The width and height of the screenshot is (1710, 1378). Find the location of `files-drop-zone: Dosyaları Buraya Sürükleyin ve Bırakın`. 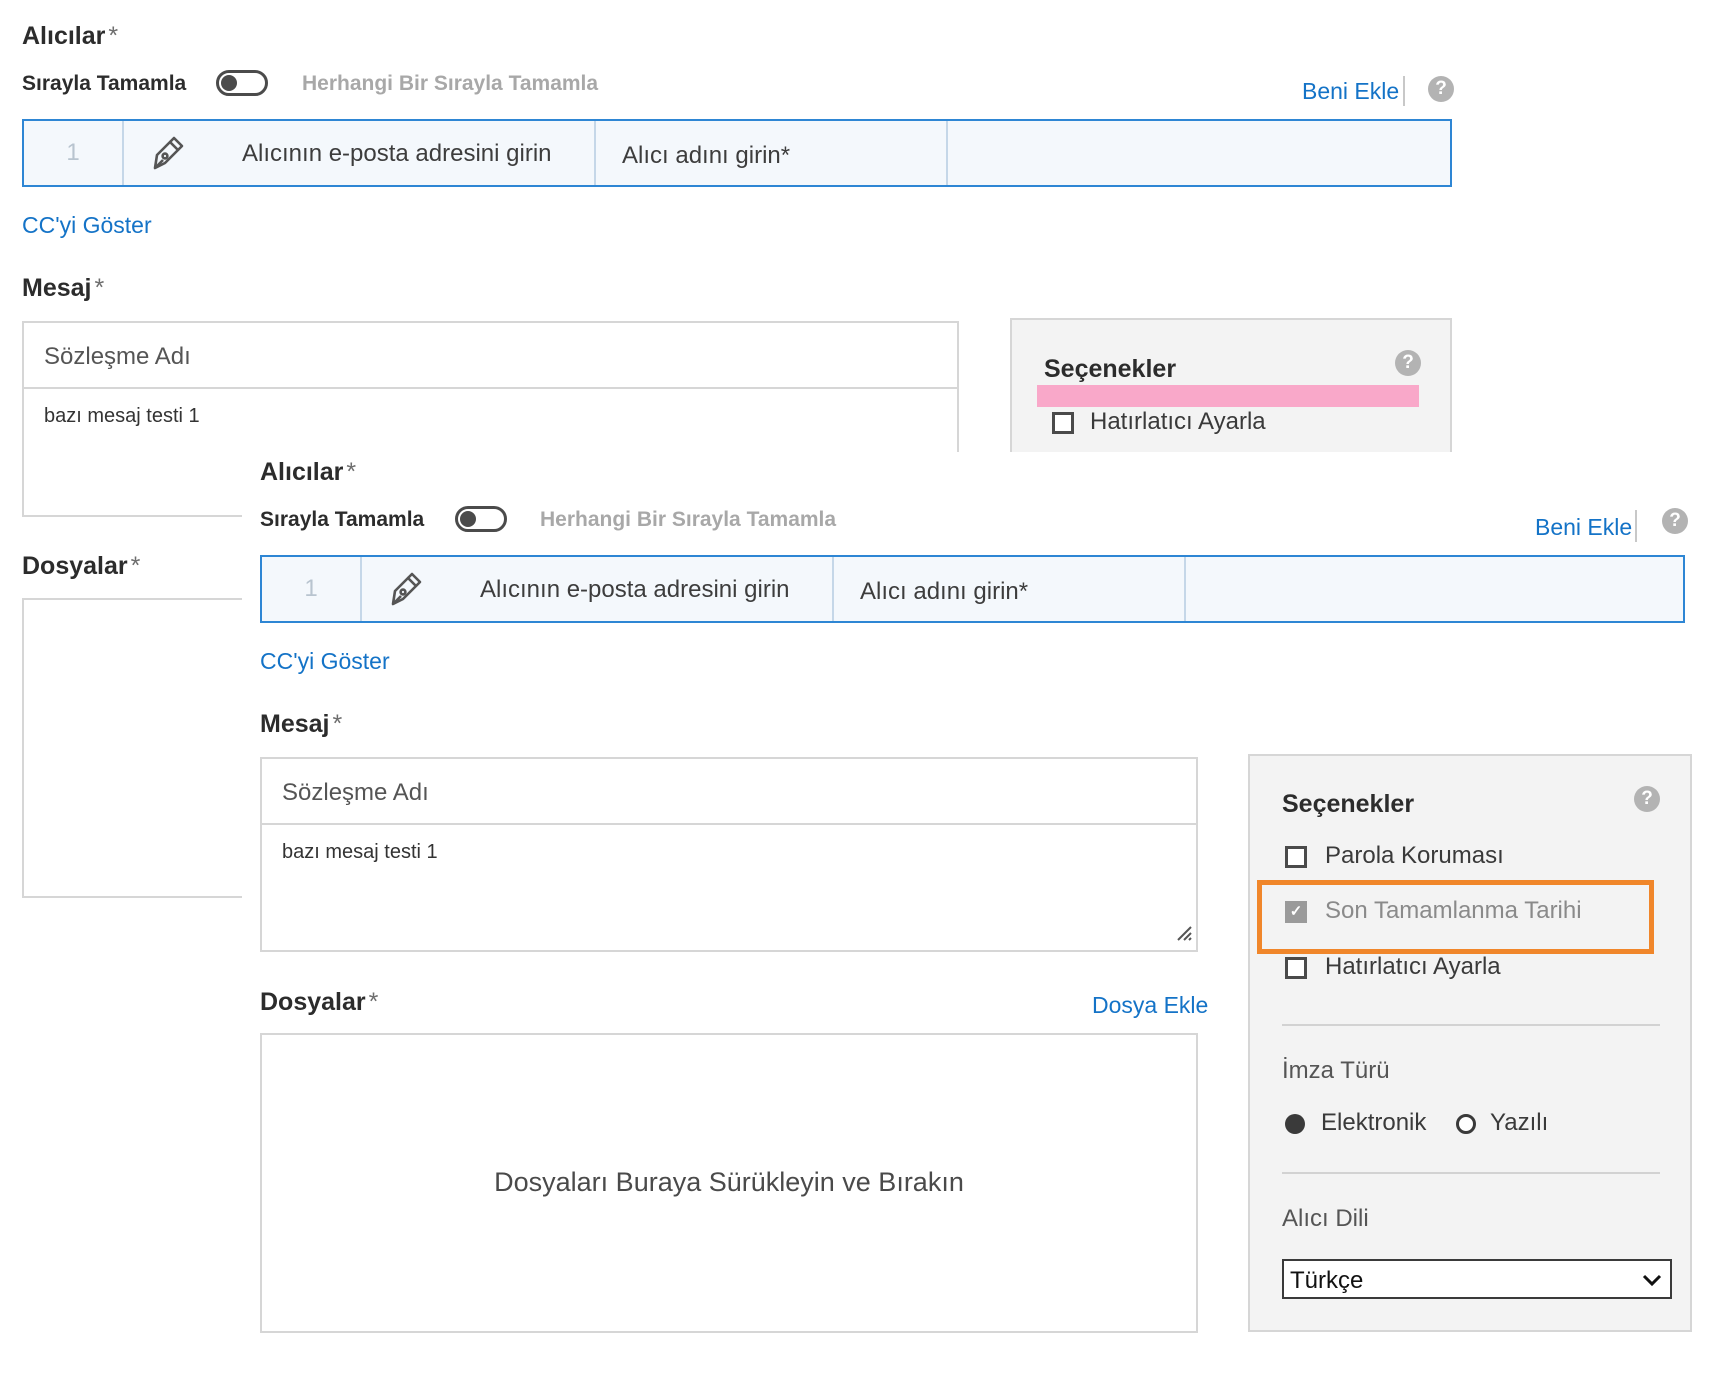

files-drop-zone: Dosyaları Buraya Sürükleyin ve Bırakın is located at coordinates (729, 1183).